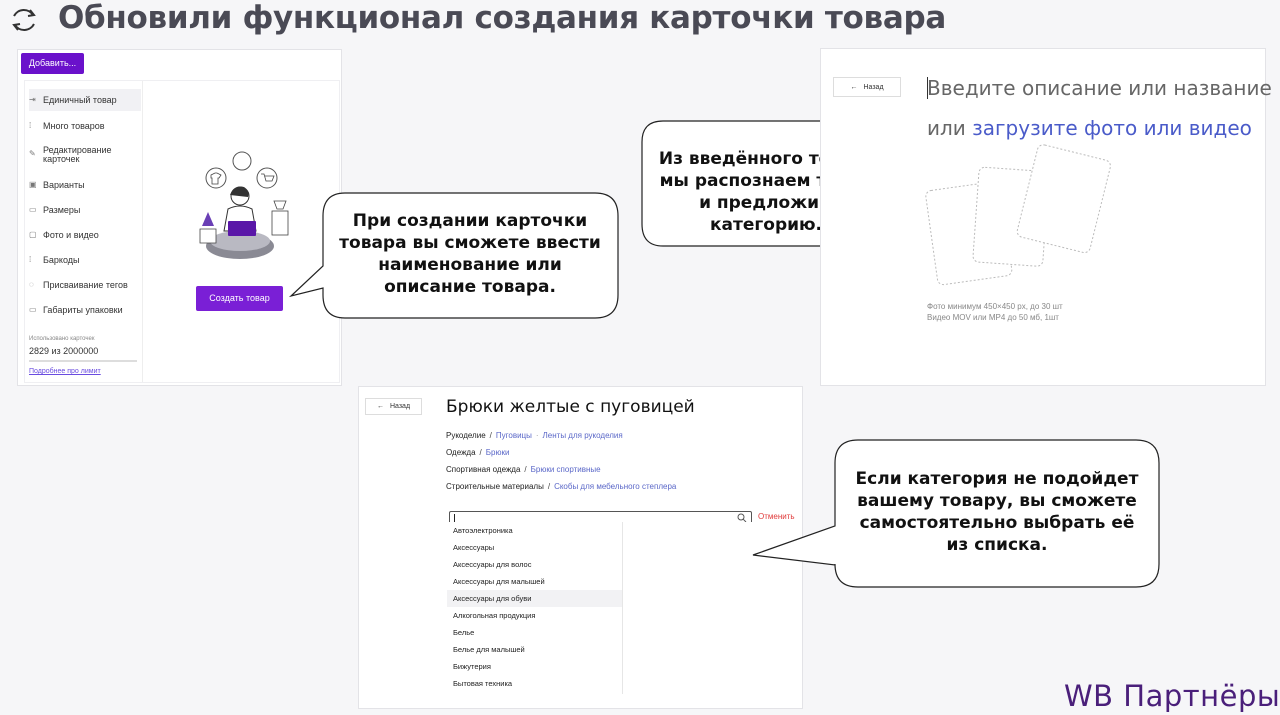 The image size is (1280, 715). What do you see at coordinates (74, 126) in the screenshot?
I see `sidebar-item-label: Много товаров` at bounding box center [74, 126].